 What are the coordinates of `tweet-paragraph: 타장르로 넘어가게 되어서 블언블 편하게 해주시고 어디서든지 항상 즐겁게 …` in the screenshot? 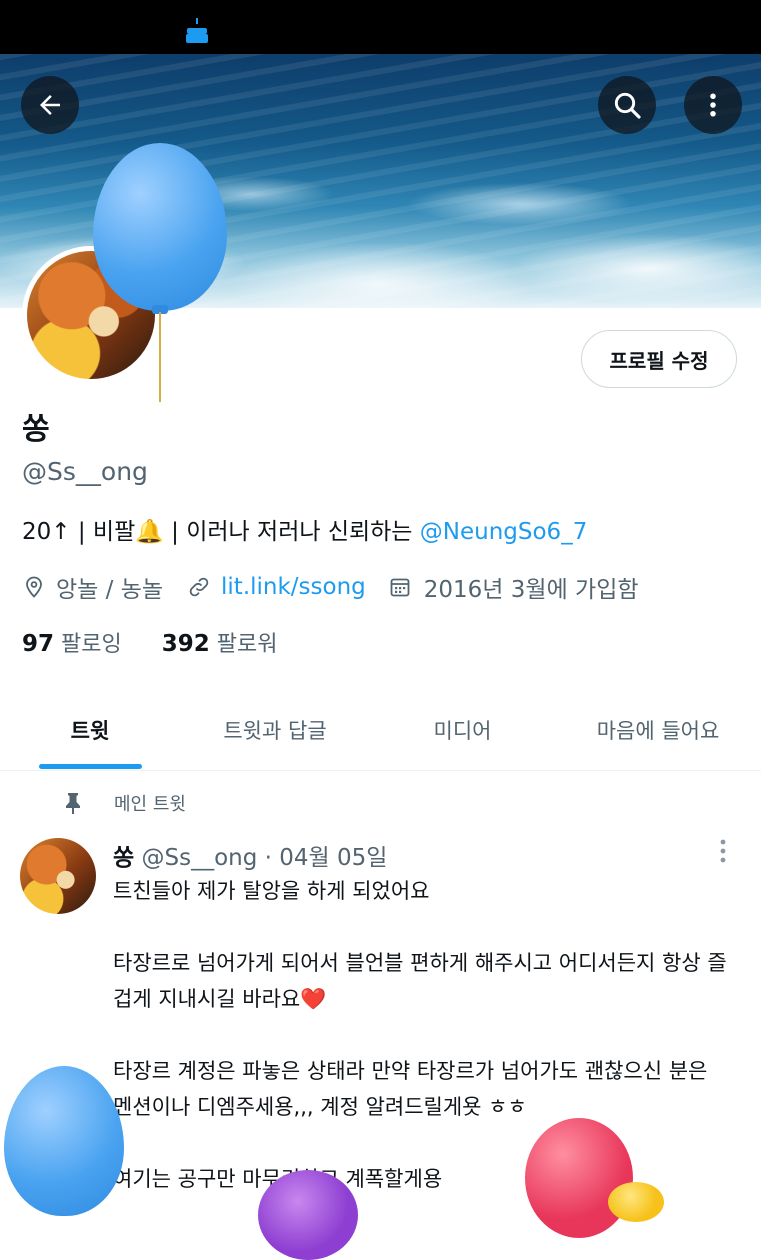 It's located at (420, 981).